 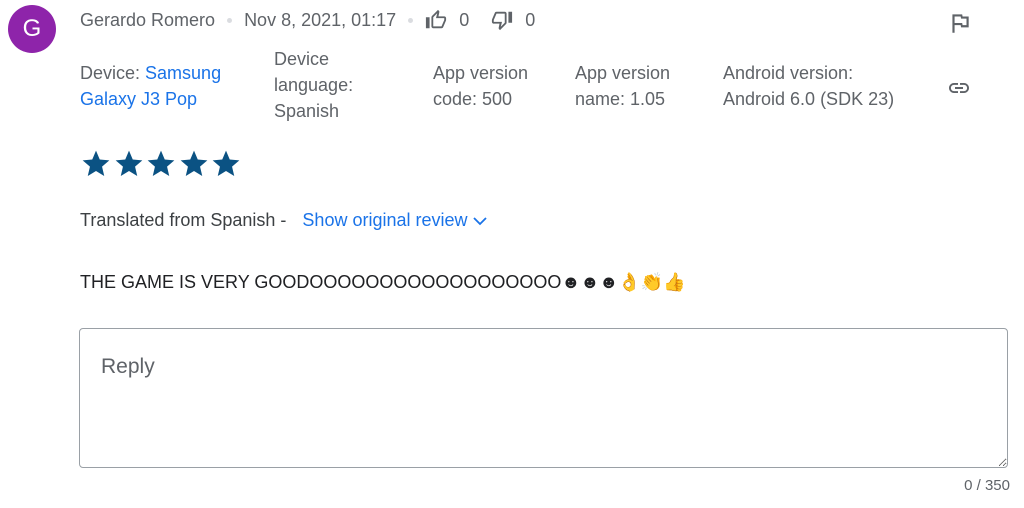 I want to click on device-info: Device: Samsung Galaxy J3 Pop, so click(x=151, y=86).